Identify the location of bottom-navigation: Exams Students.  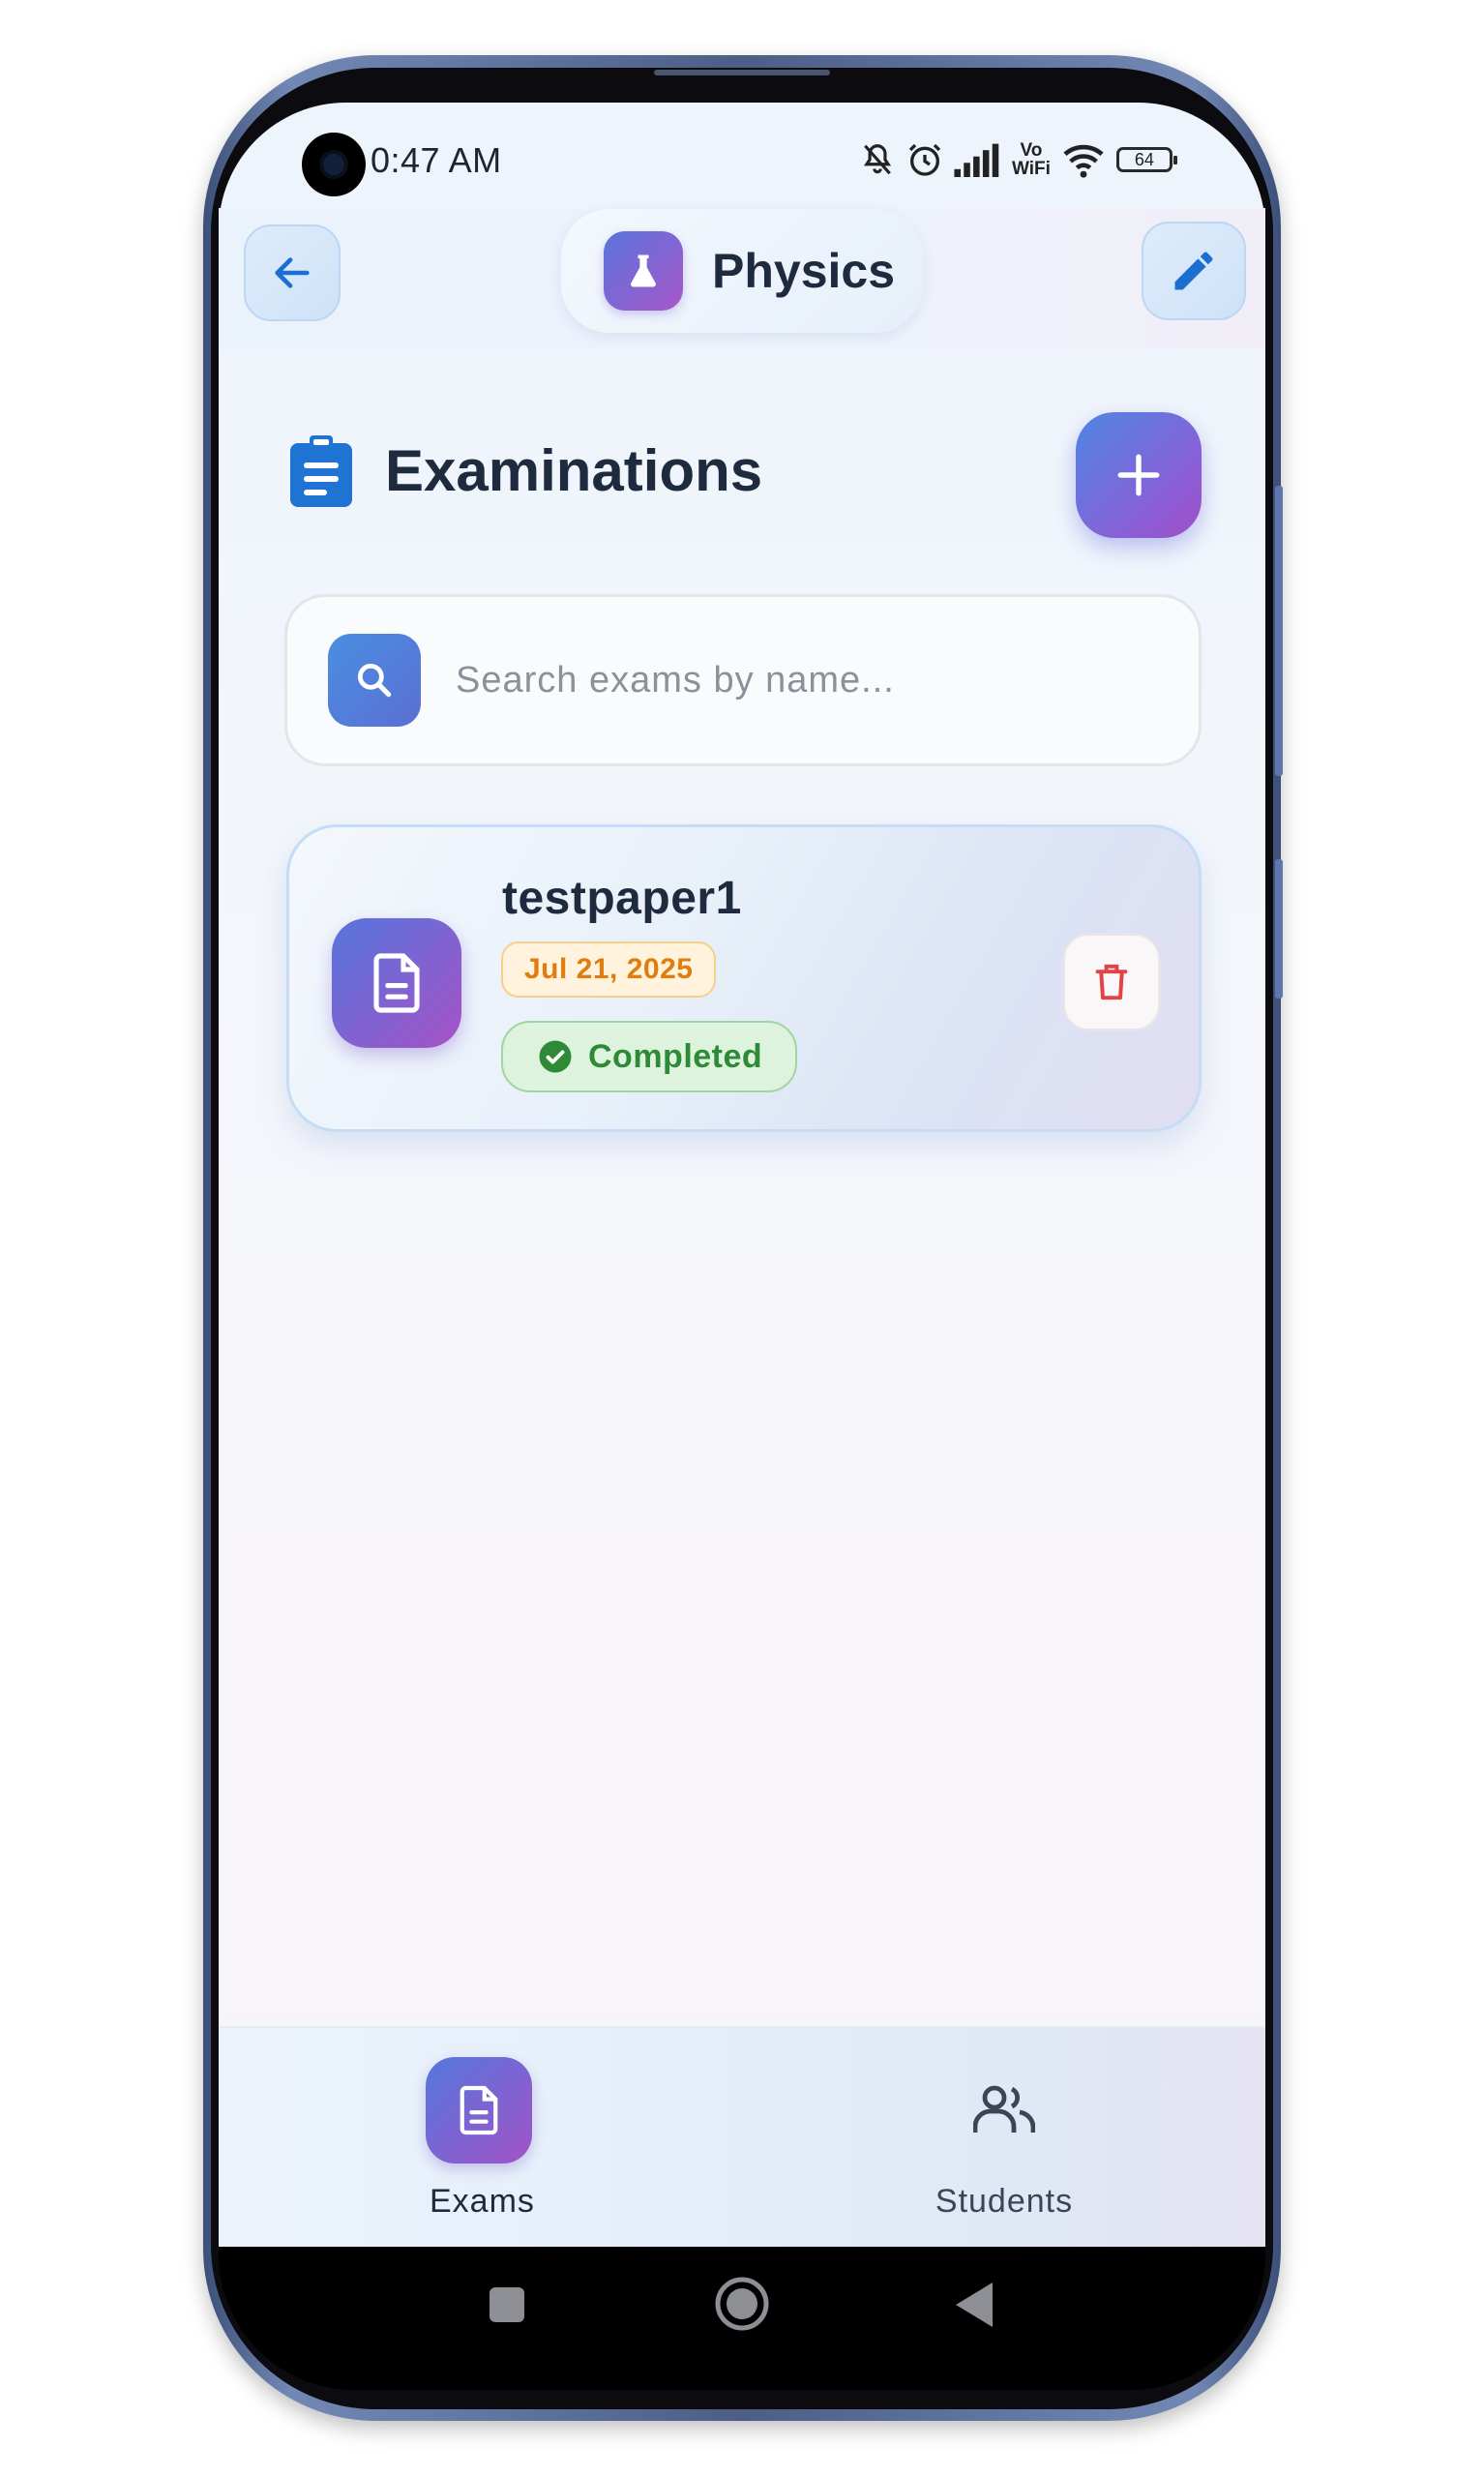
(742, 2136).